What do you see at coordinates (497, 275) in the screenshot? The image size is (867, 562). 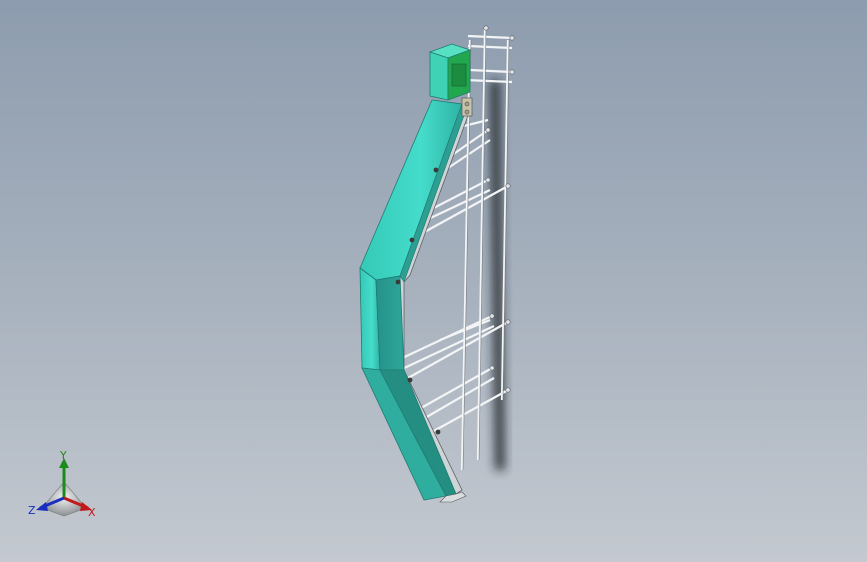 I see `model-shadow` at bounding box center [497, 275].